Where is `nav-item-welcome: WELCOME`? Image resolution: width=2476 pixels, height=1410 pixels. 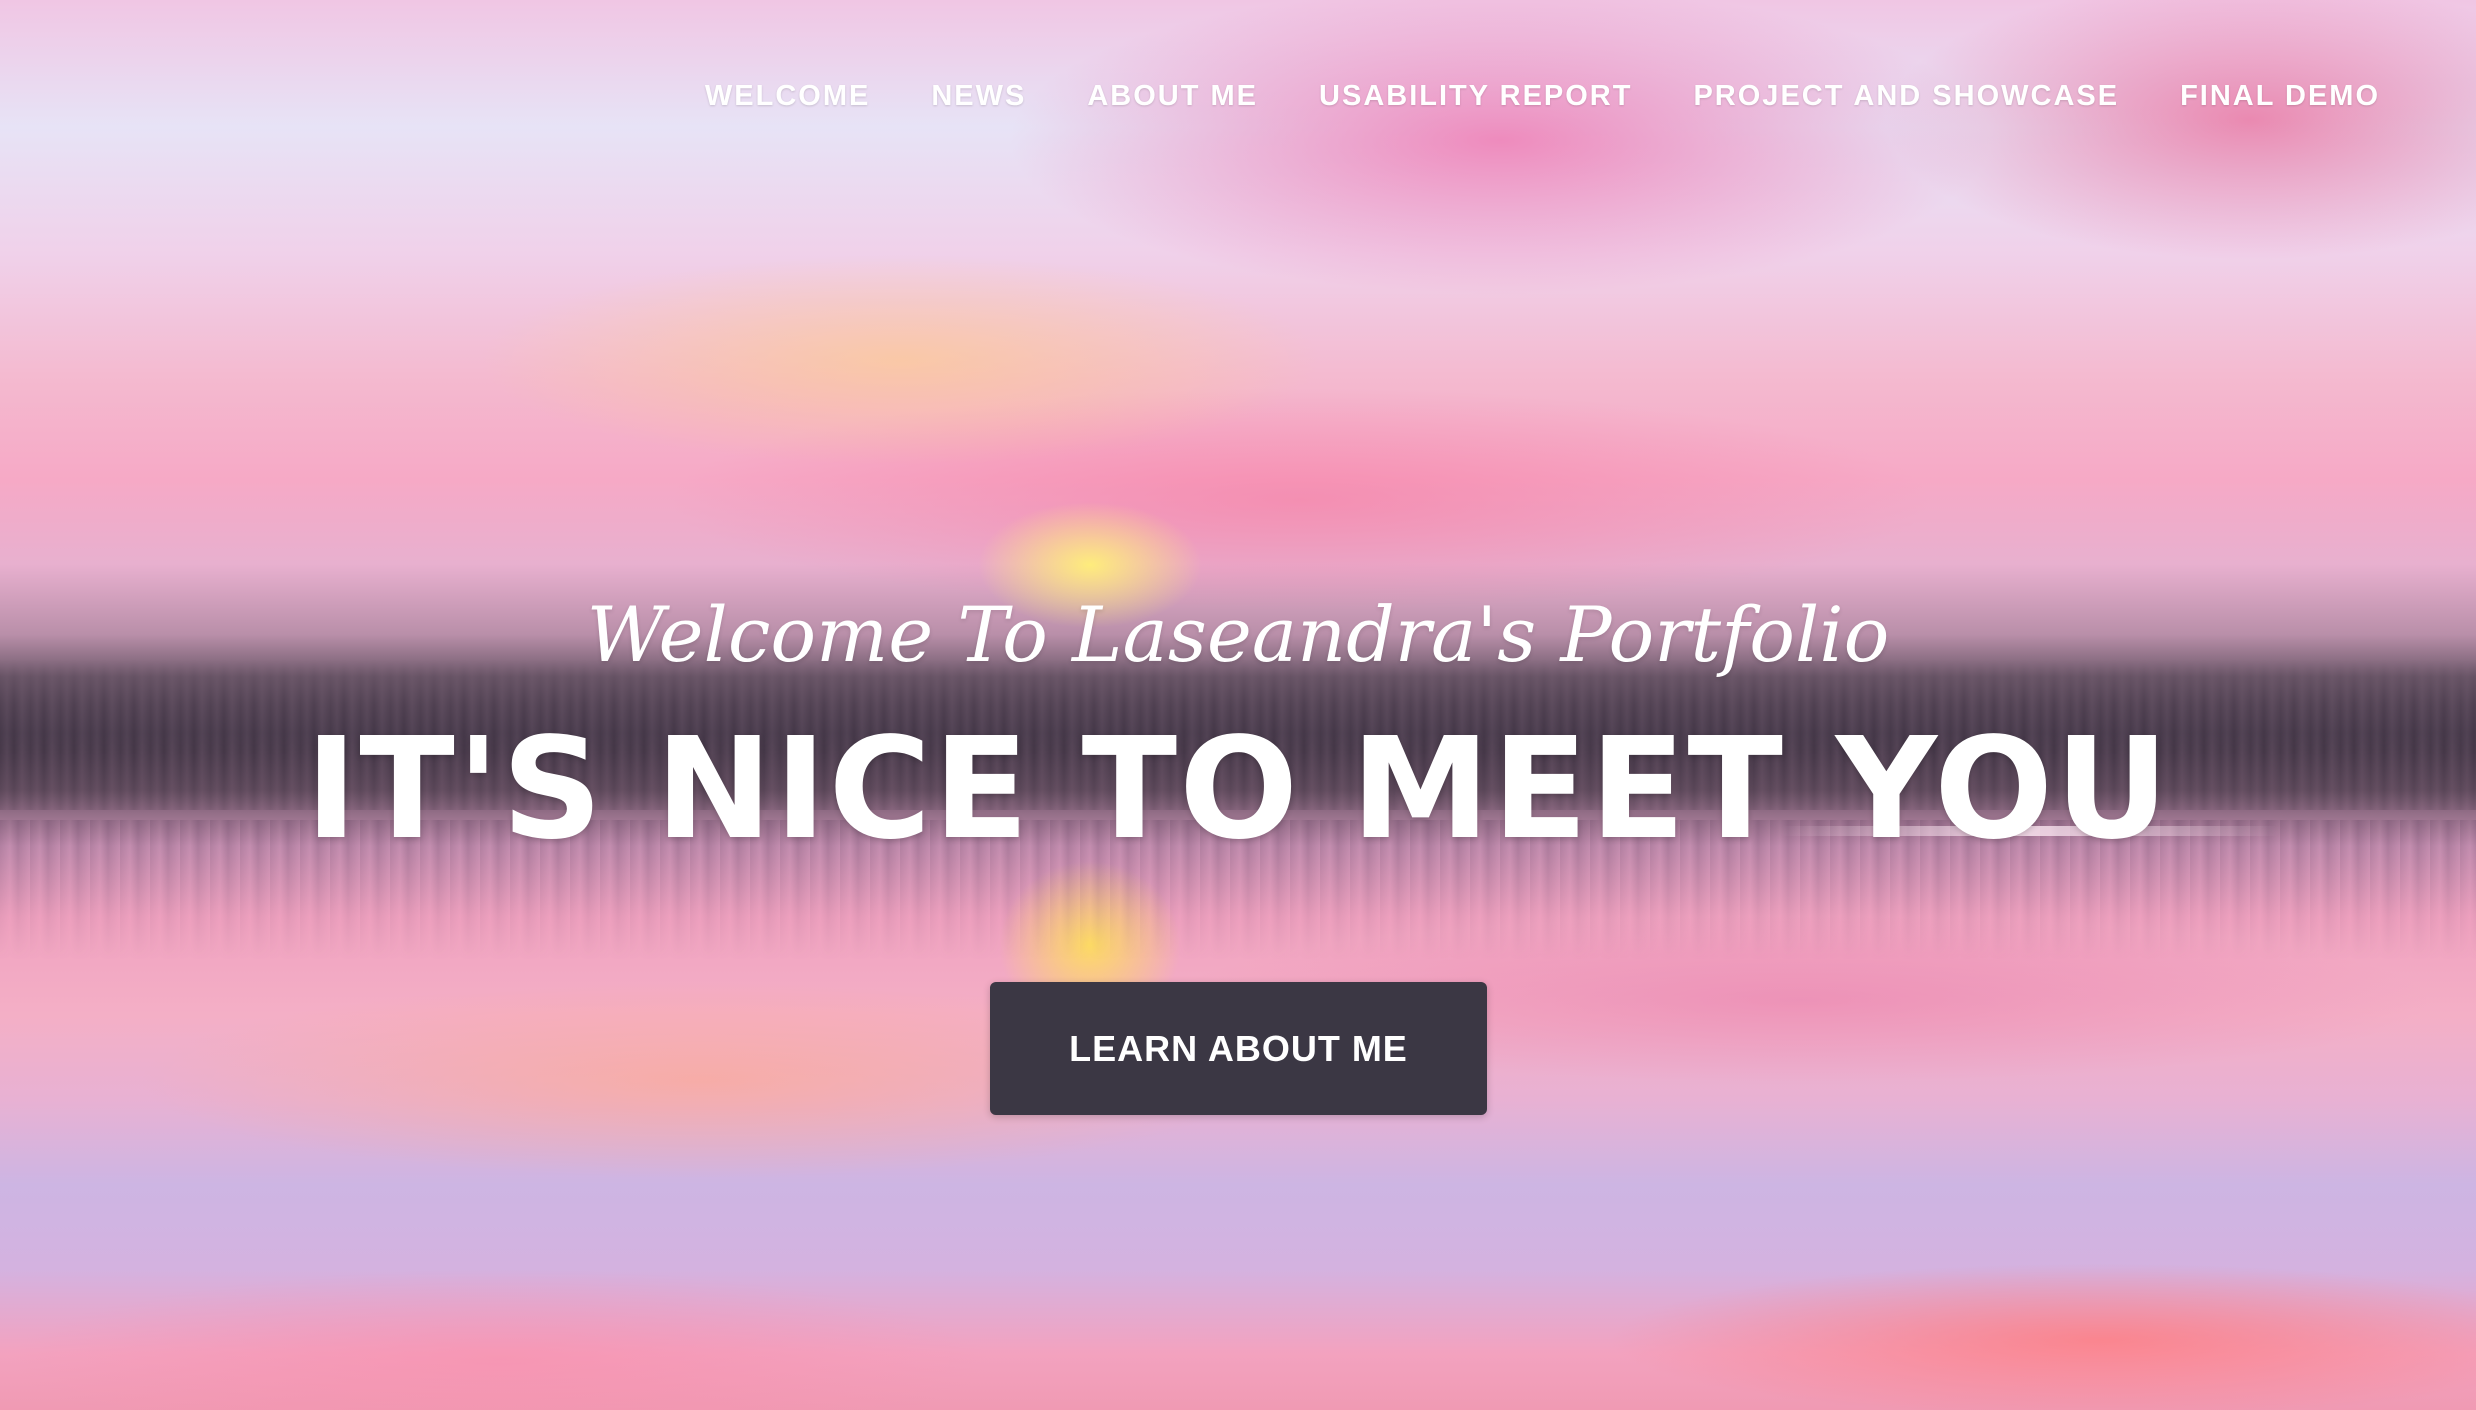 nav-item-welcome: WELCOME is located at coordinates (787, 96).